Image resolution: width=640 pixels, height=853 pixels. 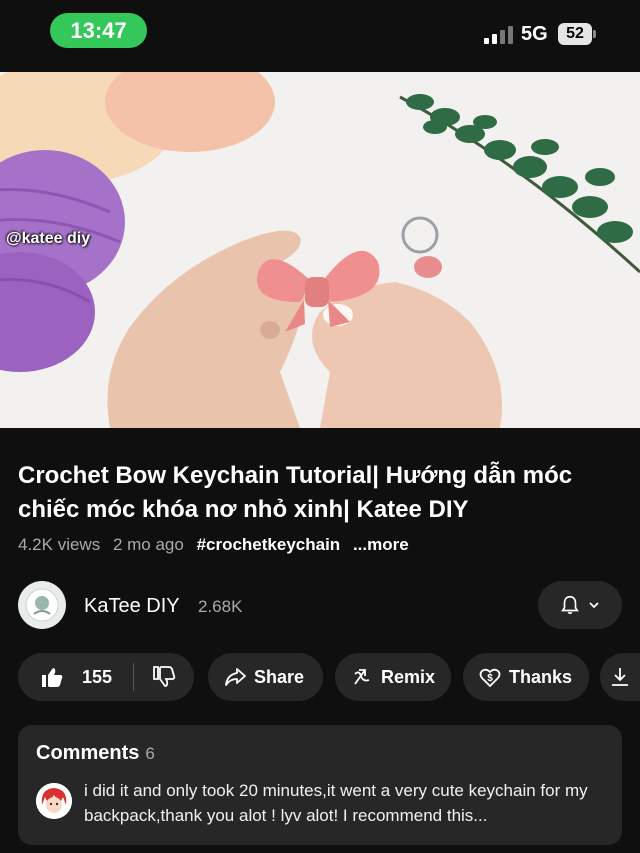 What do you see at coordinates (269, 544) in the screenshot?
I see `hashtag-link: #crochetkeychain` at bounding box center [269, 544].